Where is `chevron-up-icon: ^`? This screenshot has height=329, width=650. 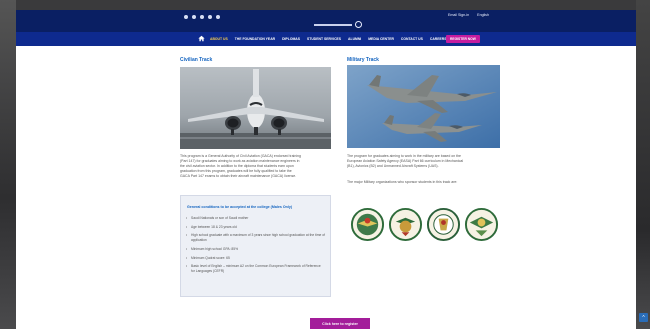 chevron-up-icon: ^ is located at coordinates (643, 317).